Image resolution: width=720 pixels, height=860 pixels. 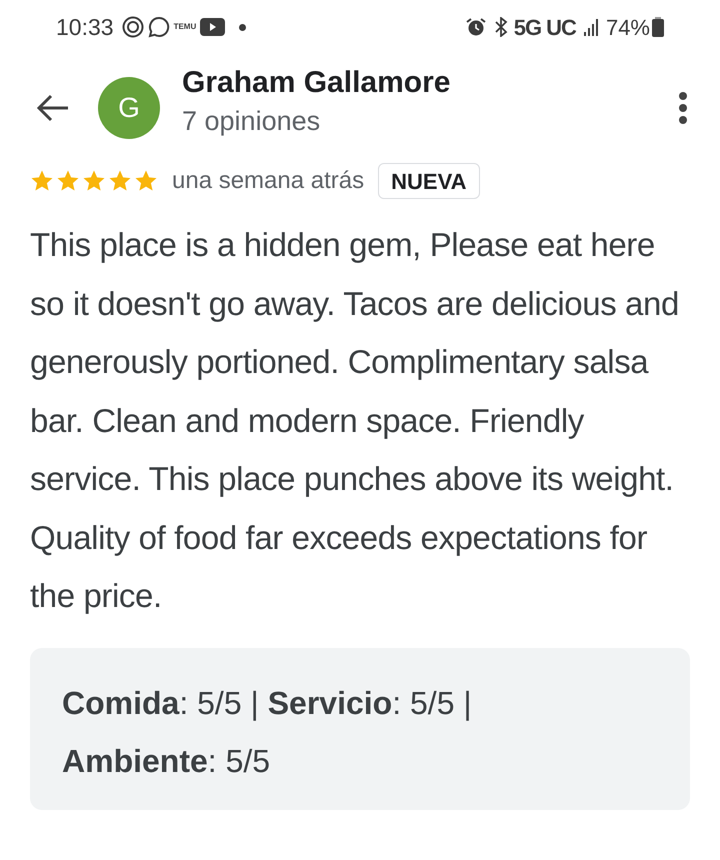 I want to click on play-icon, so click(x=213, y=27).